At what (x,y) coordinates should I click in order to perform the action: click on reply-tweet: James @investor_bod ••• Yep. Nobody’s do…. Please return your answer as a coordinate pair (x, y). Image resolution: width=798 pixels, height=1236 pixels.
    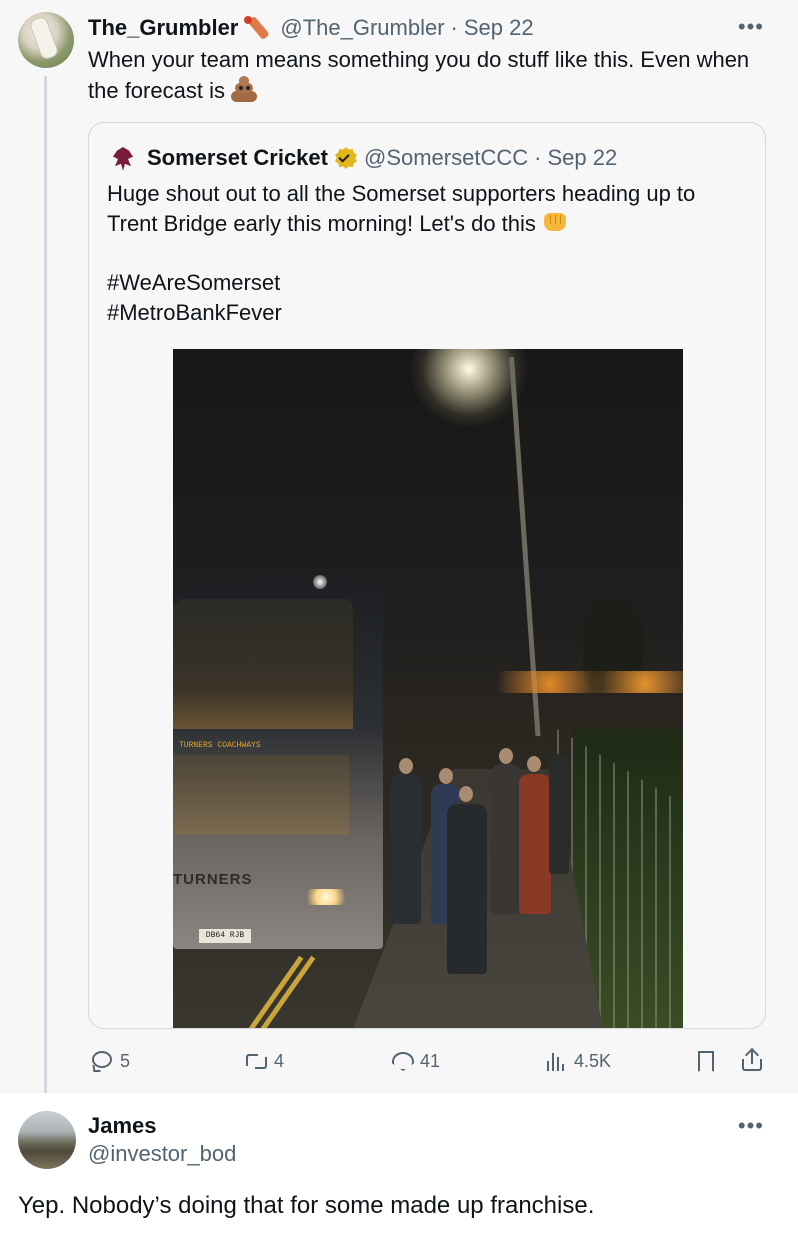
    Looking at the image, I should click on (399, 1164).